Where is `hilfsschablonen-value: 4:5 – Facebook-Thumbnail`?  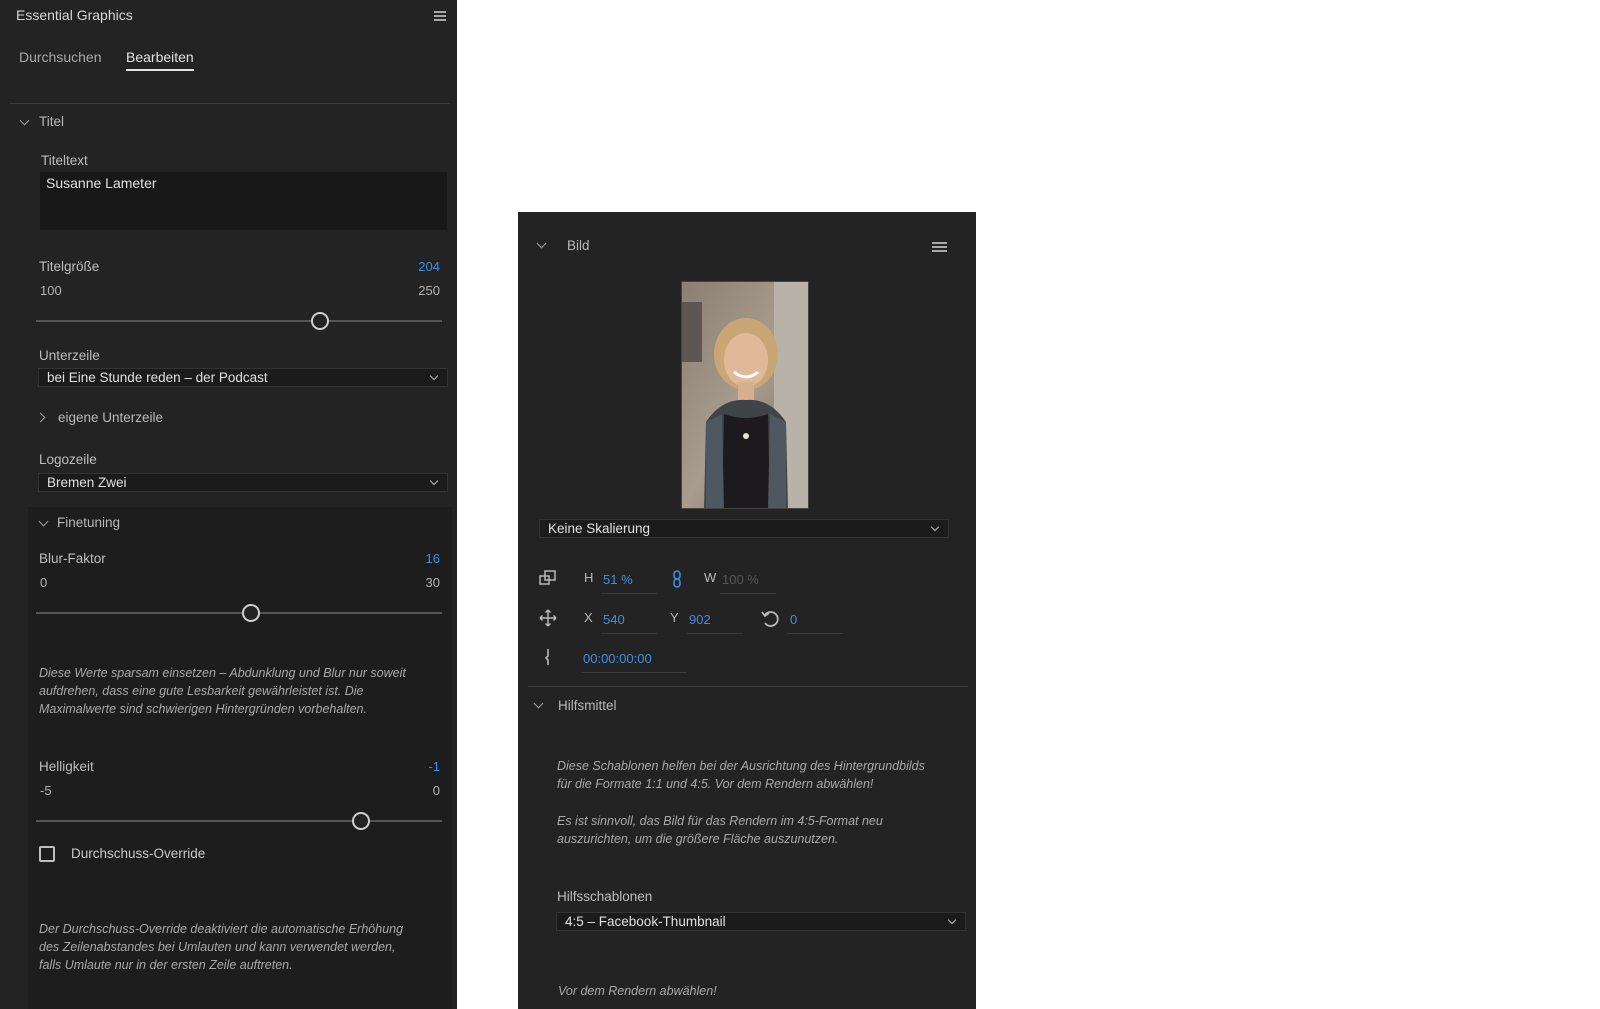
hilfsschablonen-value: 4:5 – Facebook-Thumbnail is located at coordinates (645, 921).